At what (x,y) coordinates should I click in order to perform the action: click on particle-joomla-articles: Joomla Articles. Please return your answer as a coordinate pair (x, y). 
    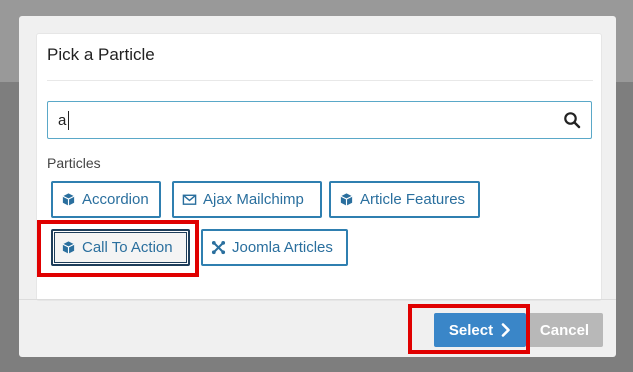
    Looking at the image, I should click on (274, 247).